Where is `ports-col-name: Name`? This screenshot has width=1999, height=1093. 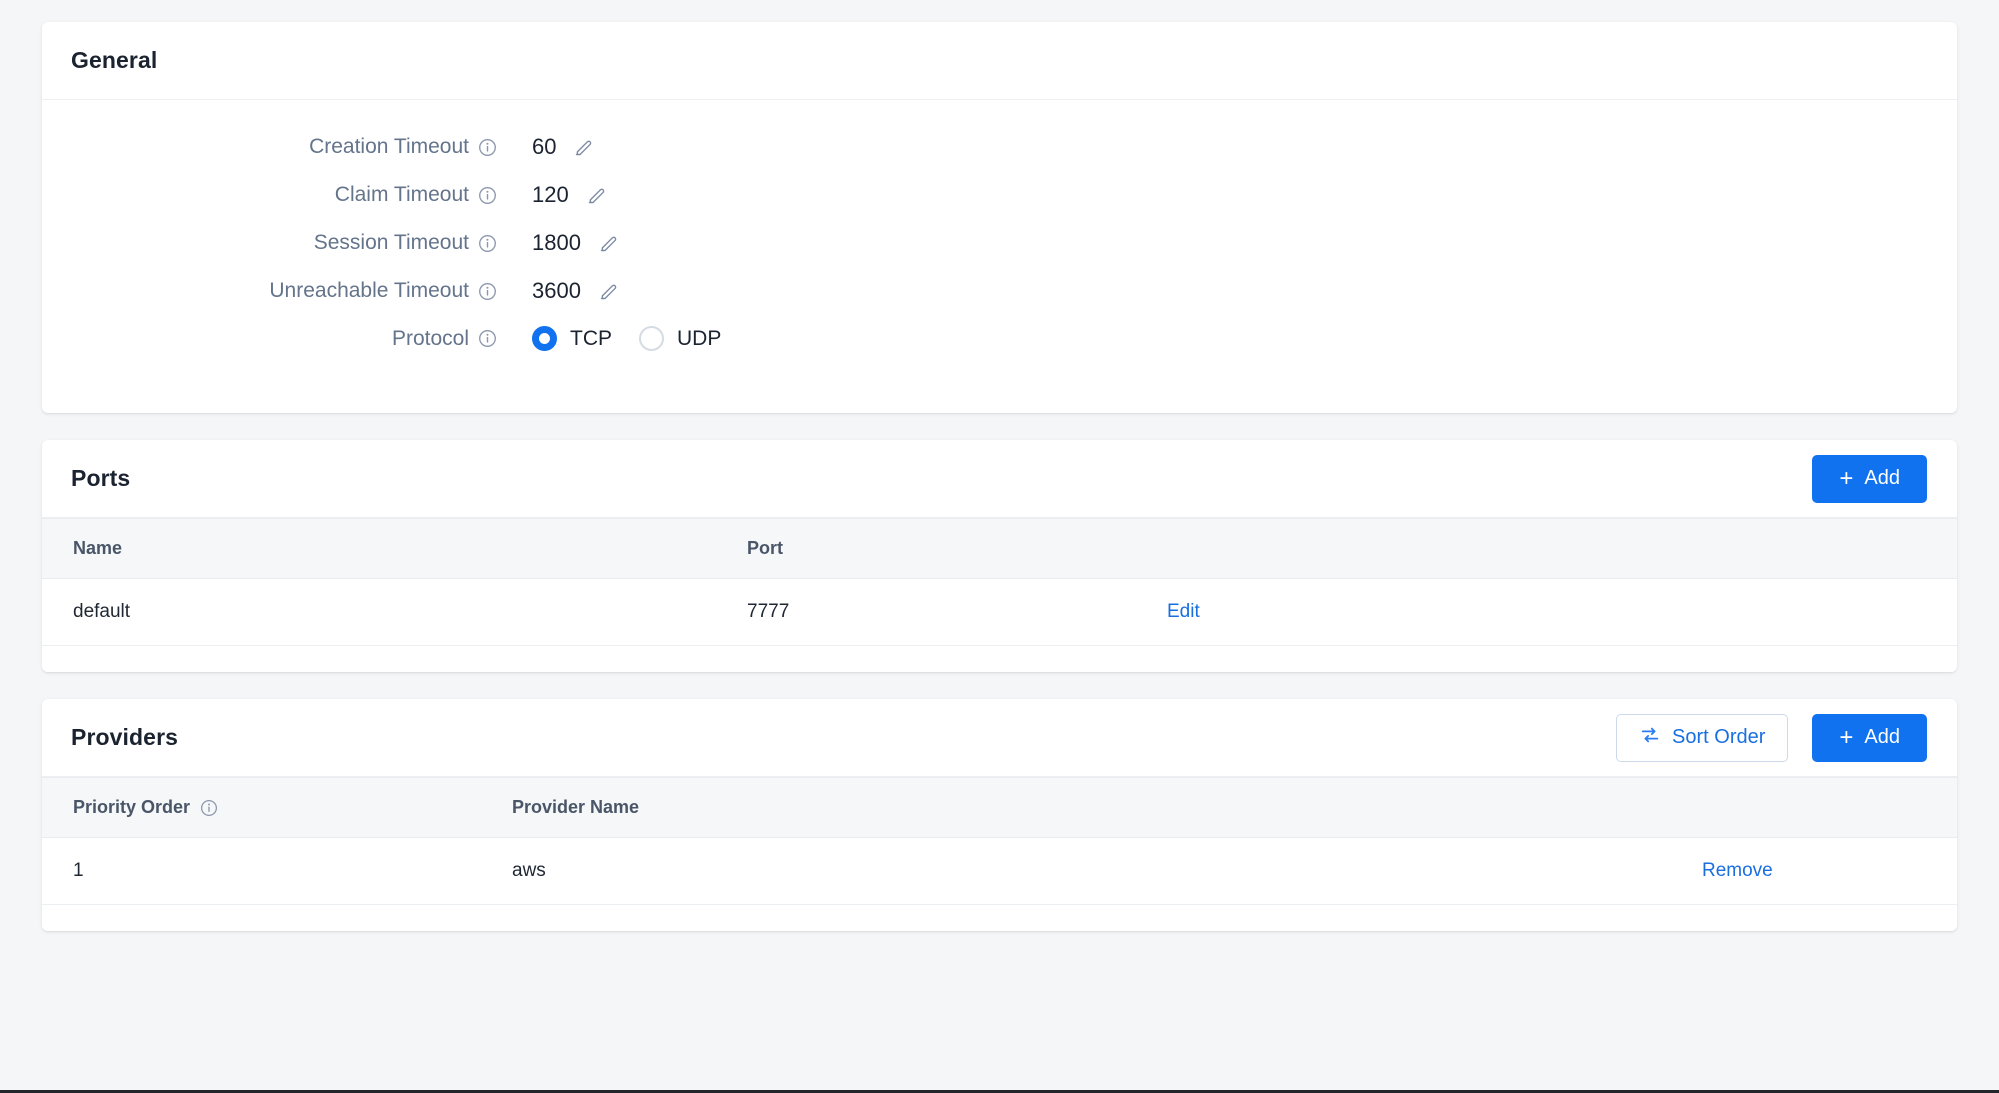 ports-col-name: Name is located at coordinates (394, 548).